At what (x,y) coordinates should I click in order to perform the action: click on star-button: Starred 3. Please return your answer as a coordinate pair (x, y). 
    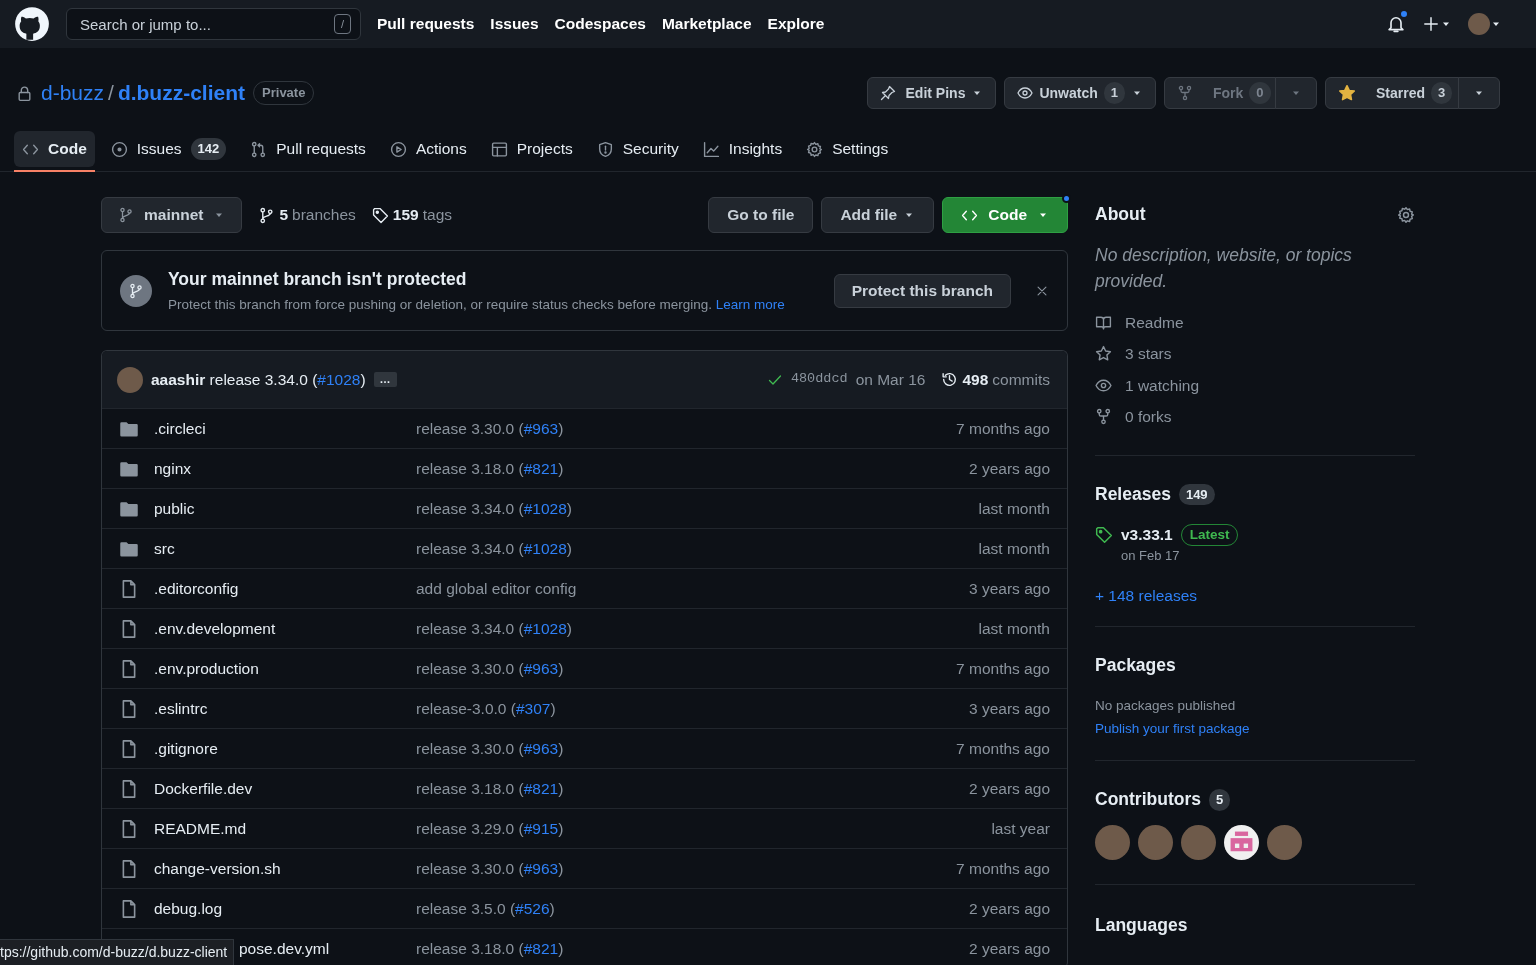
    Looking at the image, I should click on (1392, 93).